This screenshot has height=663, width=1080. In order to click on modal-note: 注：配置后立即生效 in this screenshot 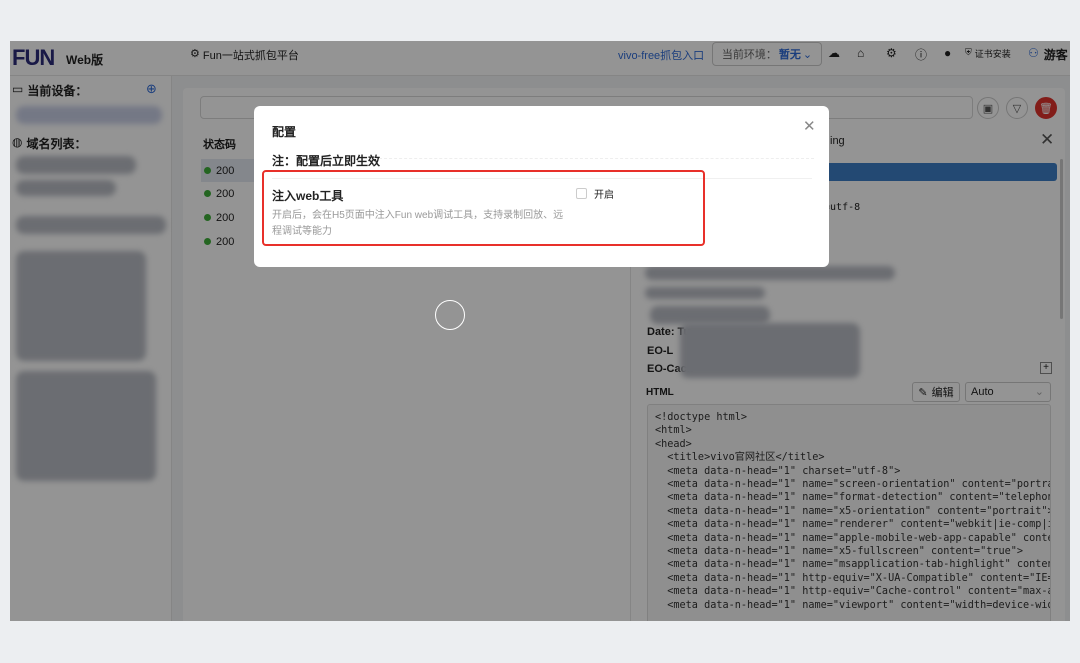, I will do `click(326, 161)`.